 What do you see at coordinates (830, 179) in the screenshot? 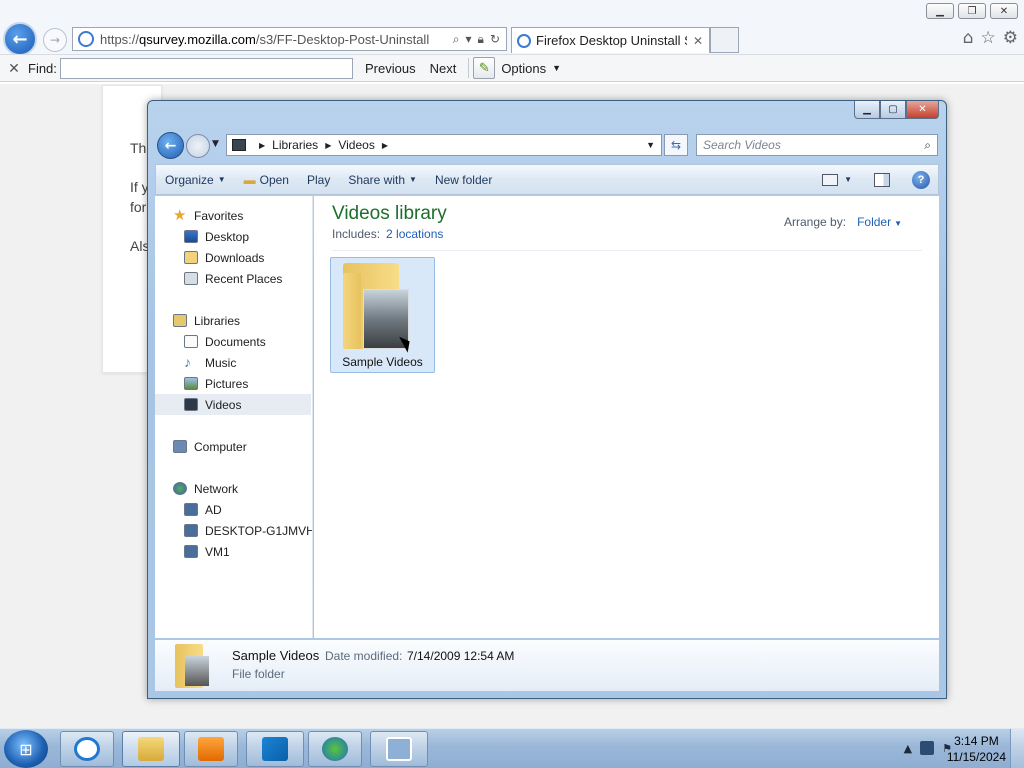
I see `change-view-icon` at bounding box center [830, 179].